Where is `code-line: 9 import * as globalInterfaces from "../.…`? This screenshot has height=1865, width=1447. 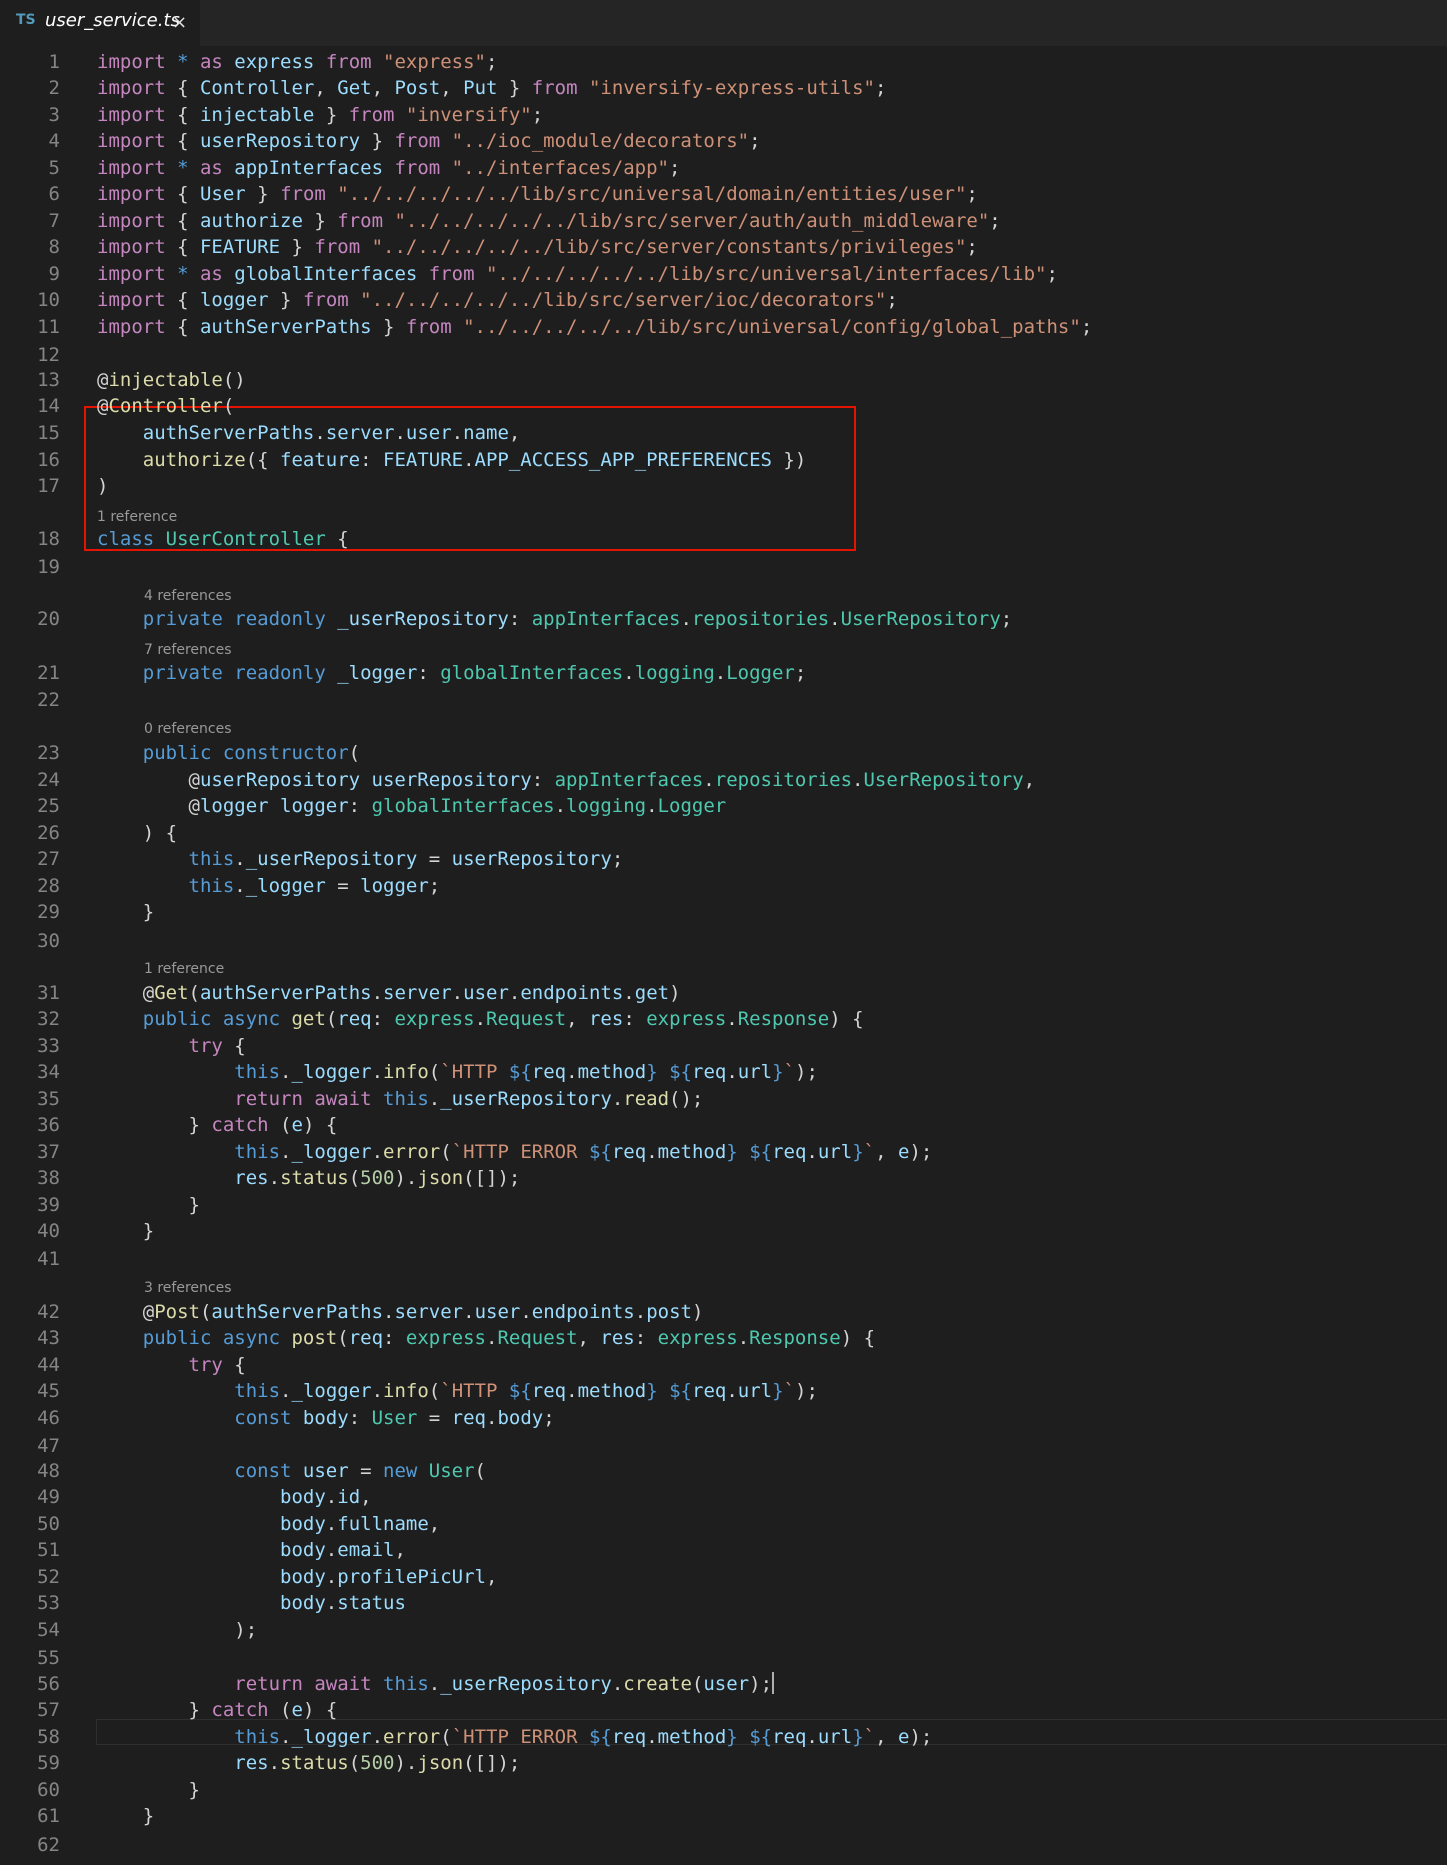
code-line: 9 import * as globalInterfaces from "../.… is located at coordinates (723, 274).